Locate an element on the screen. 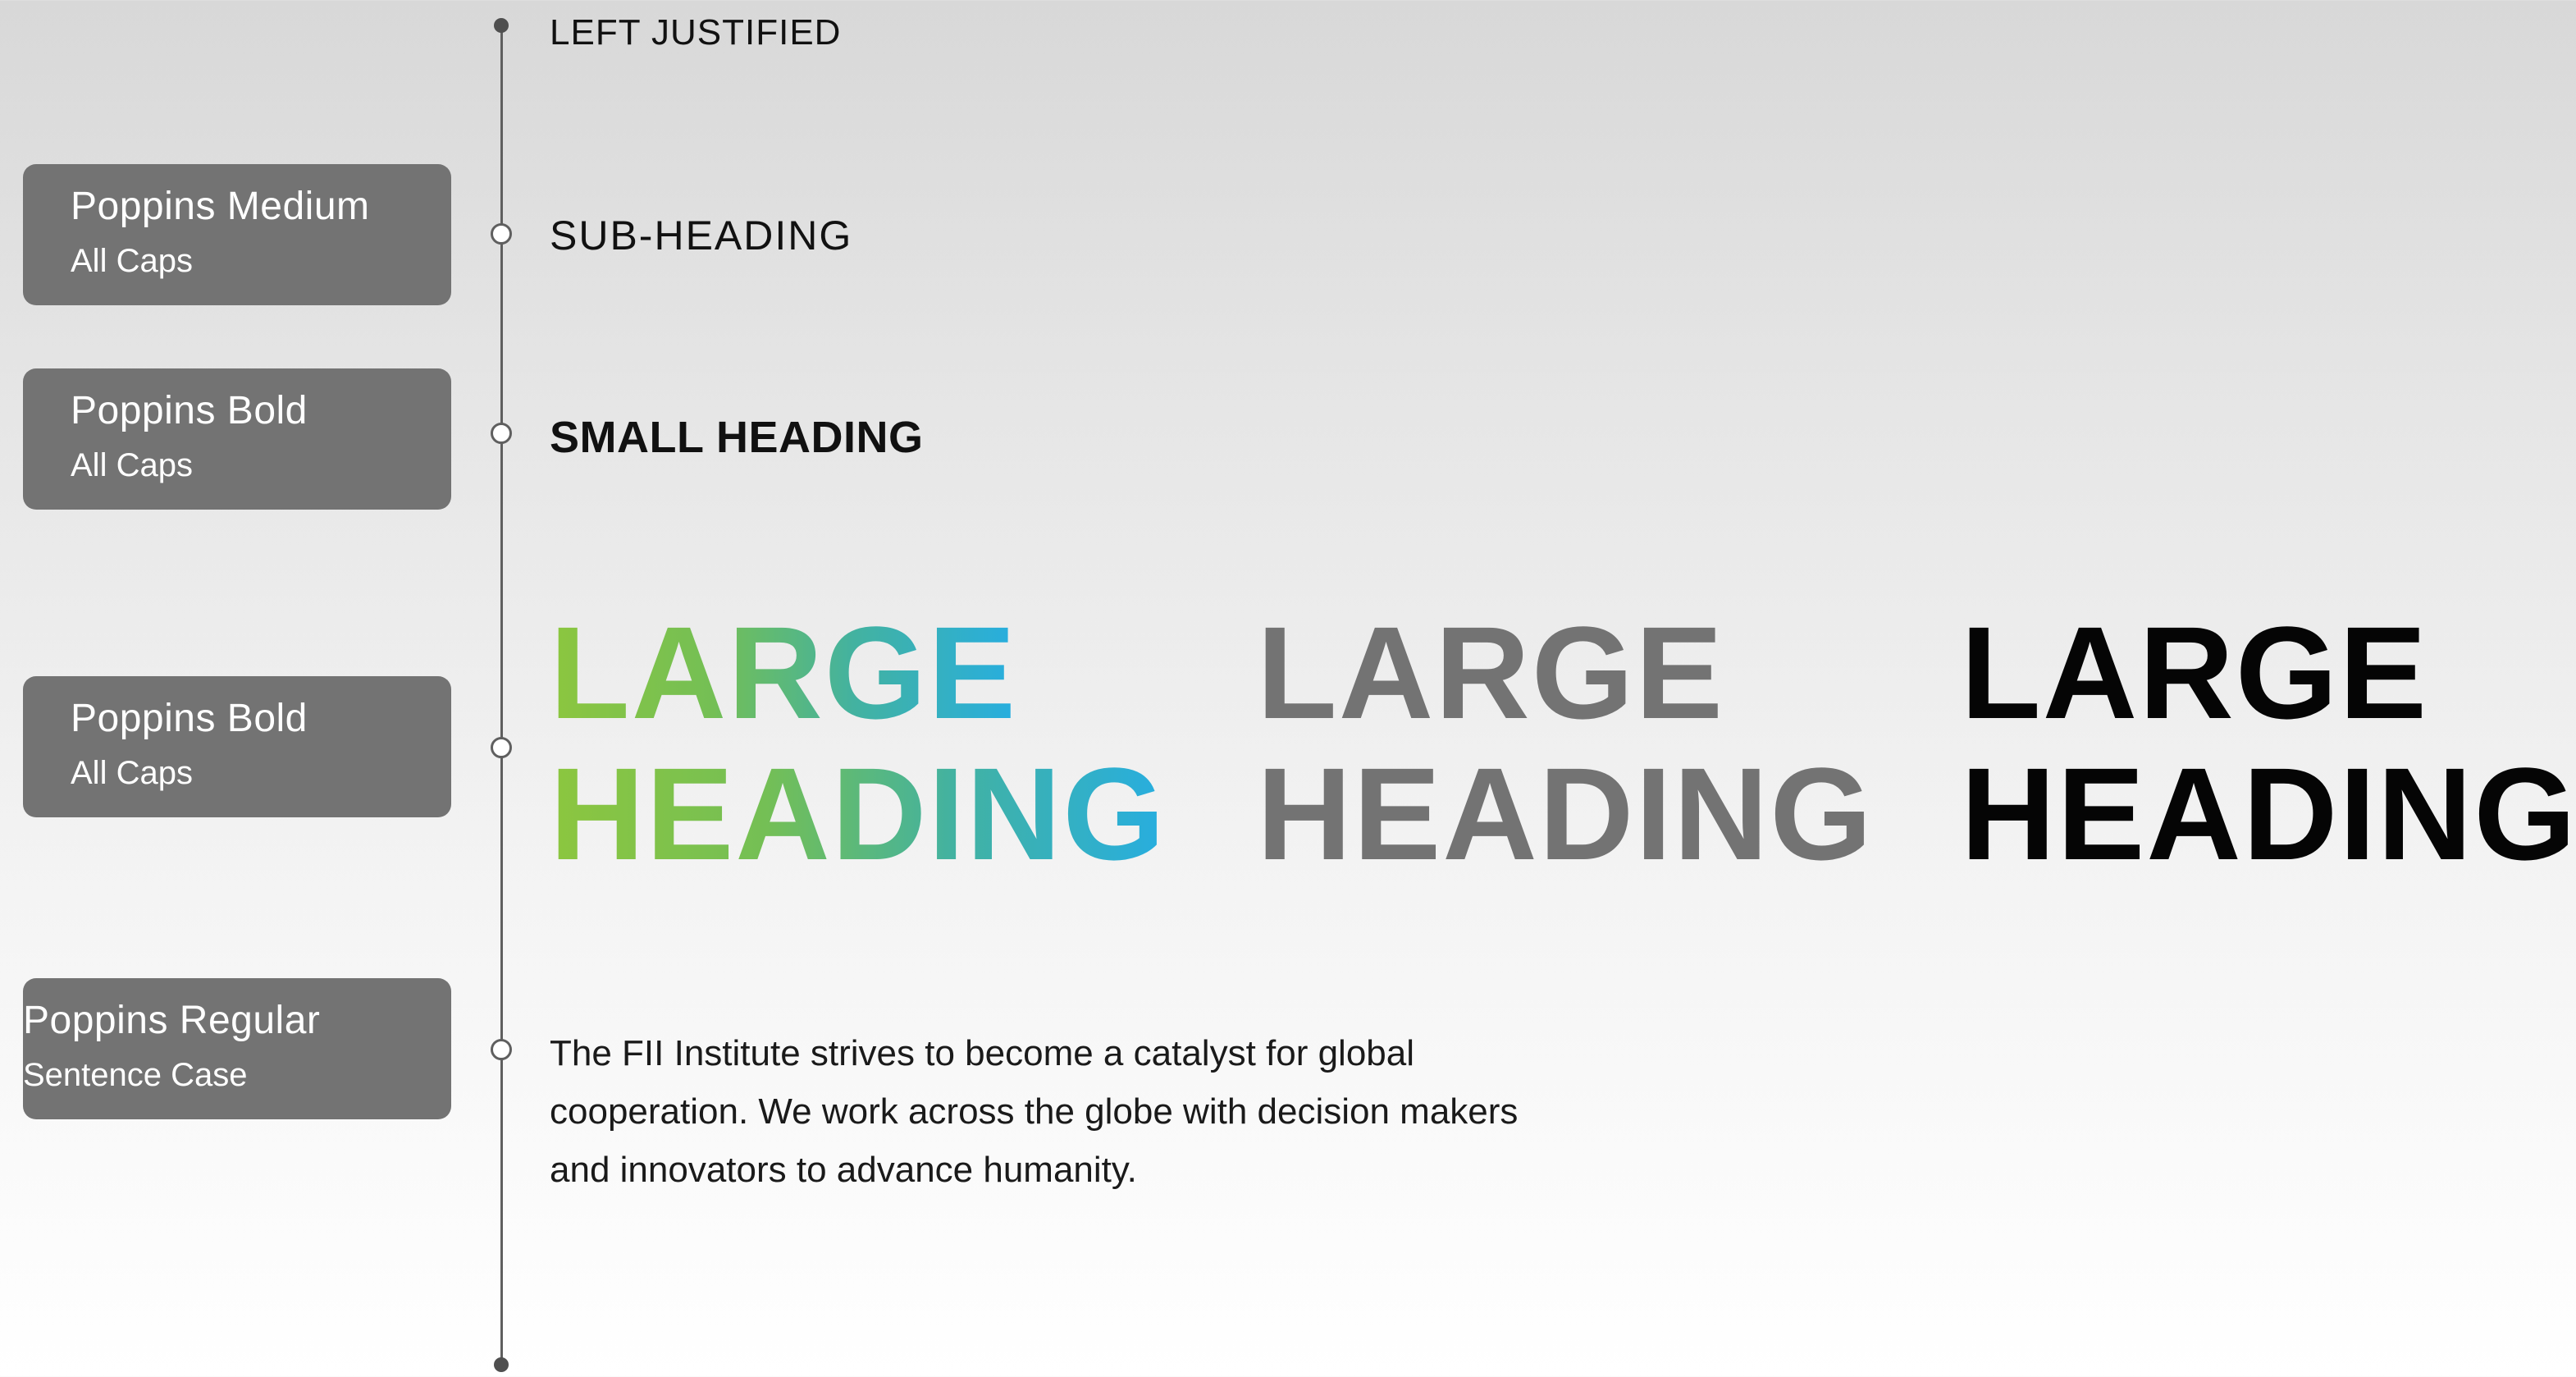  left-justified-title: LEFT JUSTIFIED is located at coordinates (696, 32).